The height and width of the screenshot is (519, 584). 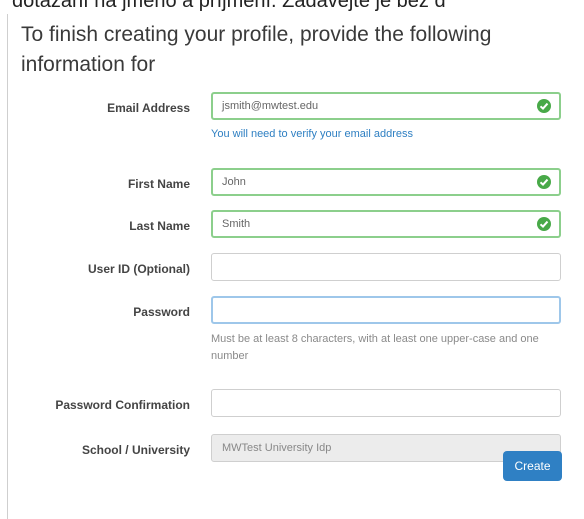 What do you see at coordinates (532, 466) in the screenshot?
I see `create-button: Create` at bounding box center [532, 466].